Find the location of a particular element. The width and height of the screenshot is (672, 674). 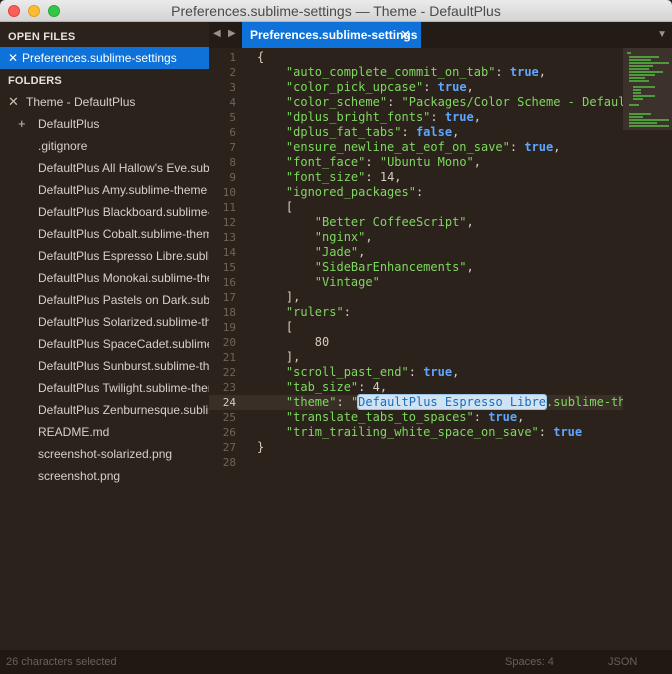

file-item: screenshot.png is located at coordinates (104, 477).